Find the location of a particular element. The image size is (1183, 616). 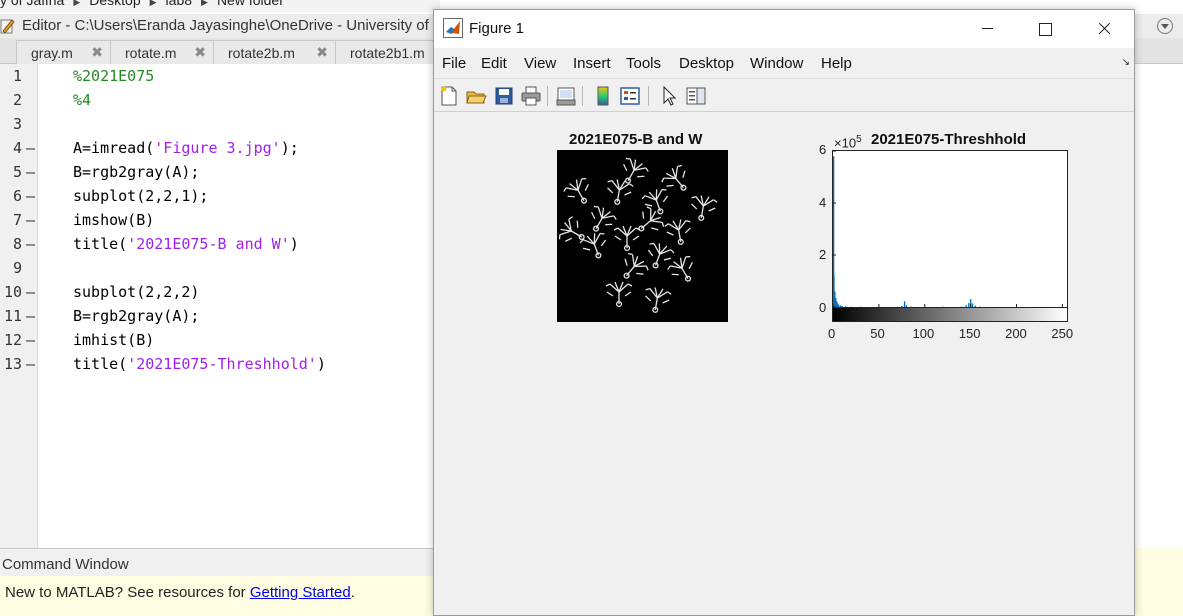

minimize-button is located at coordinates (987, 29).